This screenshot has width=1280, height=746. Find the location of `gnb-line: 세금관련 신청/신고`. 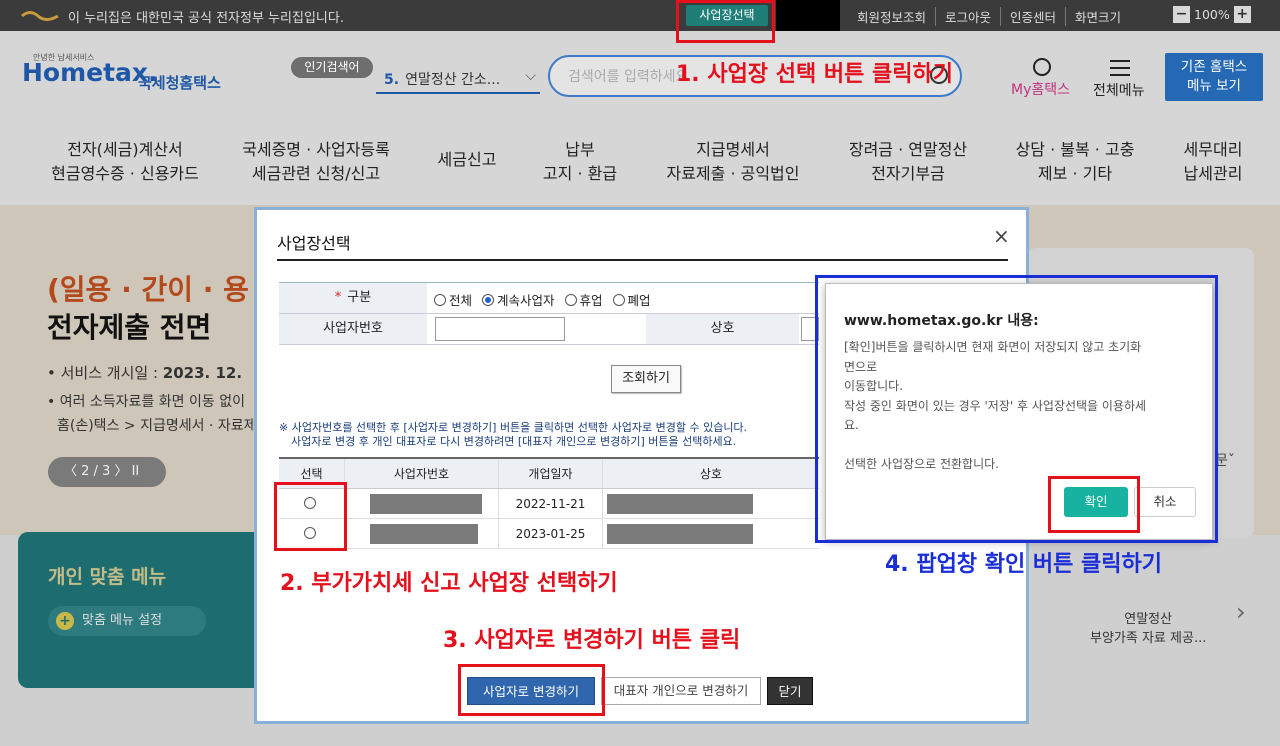

gnb-line: 세금관련 신청/신고 is located at coordinates (316, 173).